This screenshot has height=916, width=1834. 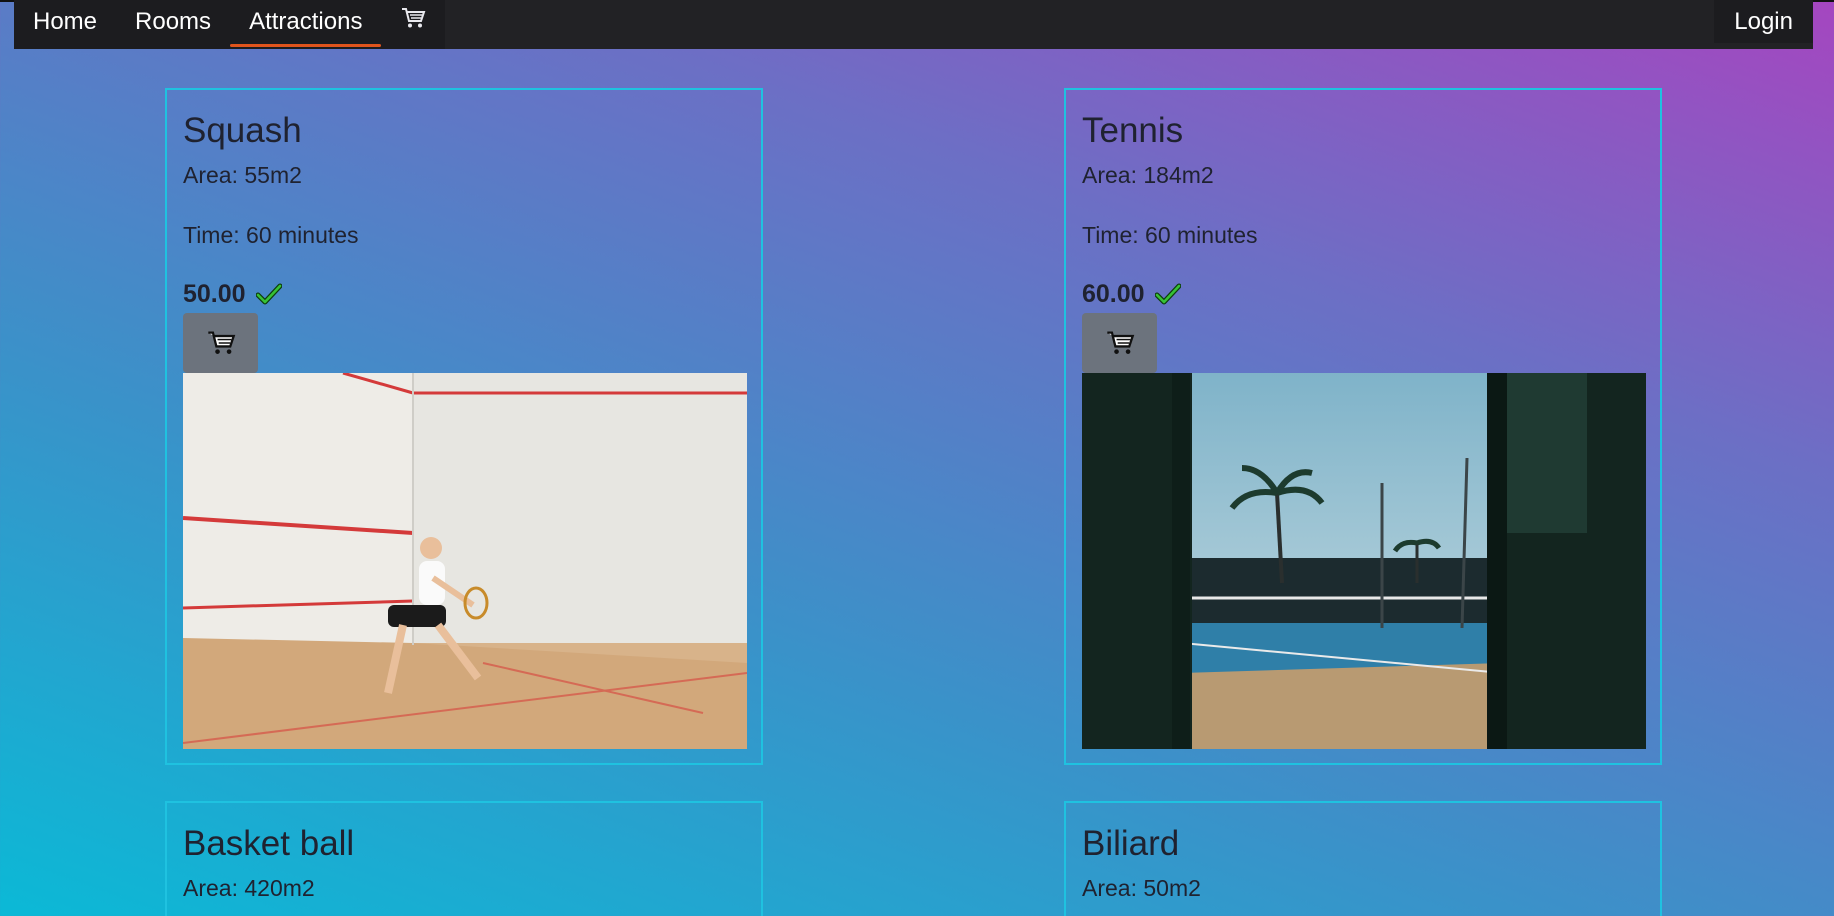 What do you see at coordinates (1363, 294) in the screenshot?
I see `price-row: 60.00` at bounding box center [1363, 294].